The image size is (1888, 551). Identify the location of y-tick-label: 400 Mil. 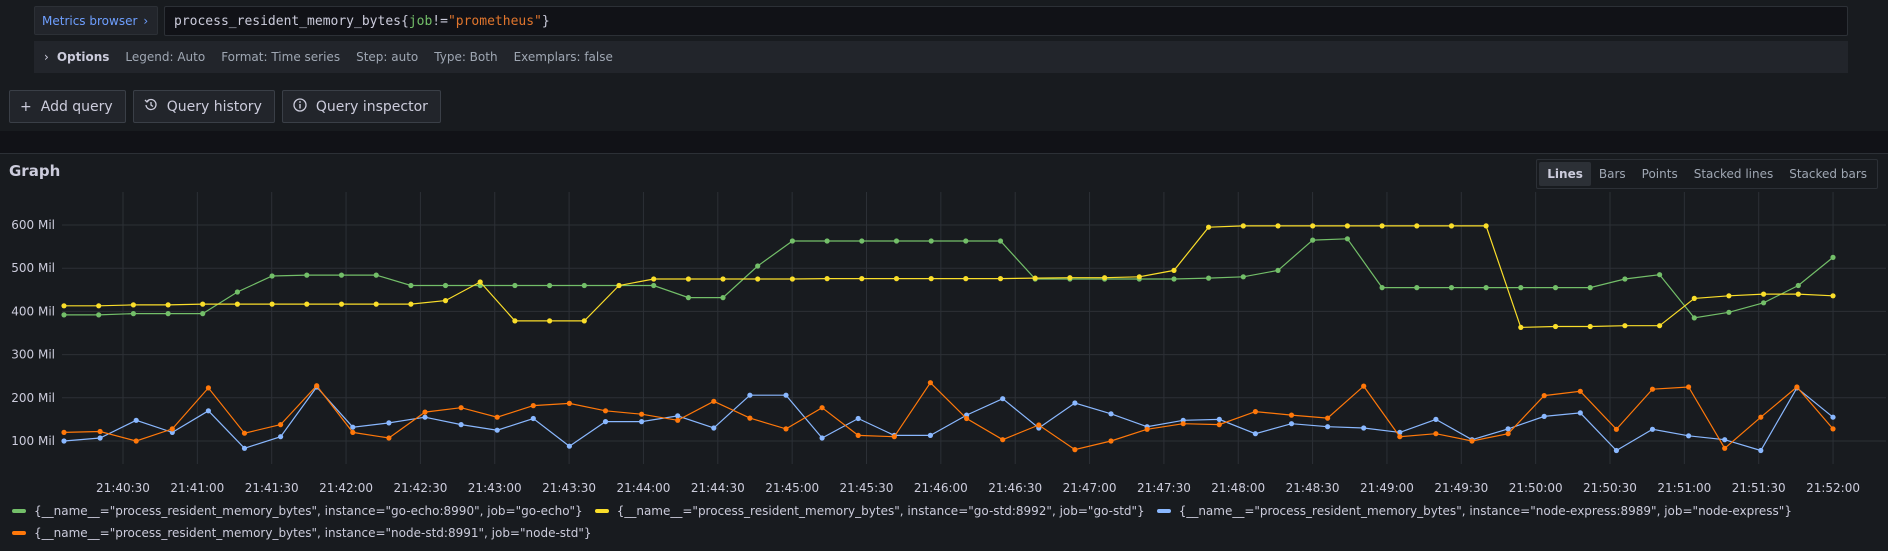
(33, 311).